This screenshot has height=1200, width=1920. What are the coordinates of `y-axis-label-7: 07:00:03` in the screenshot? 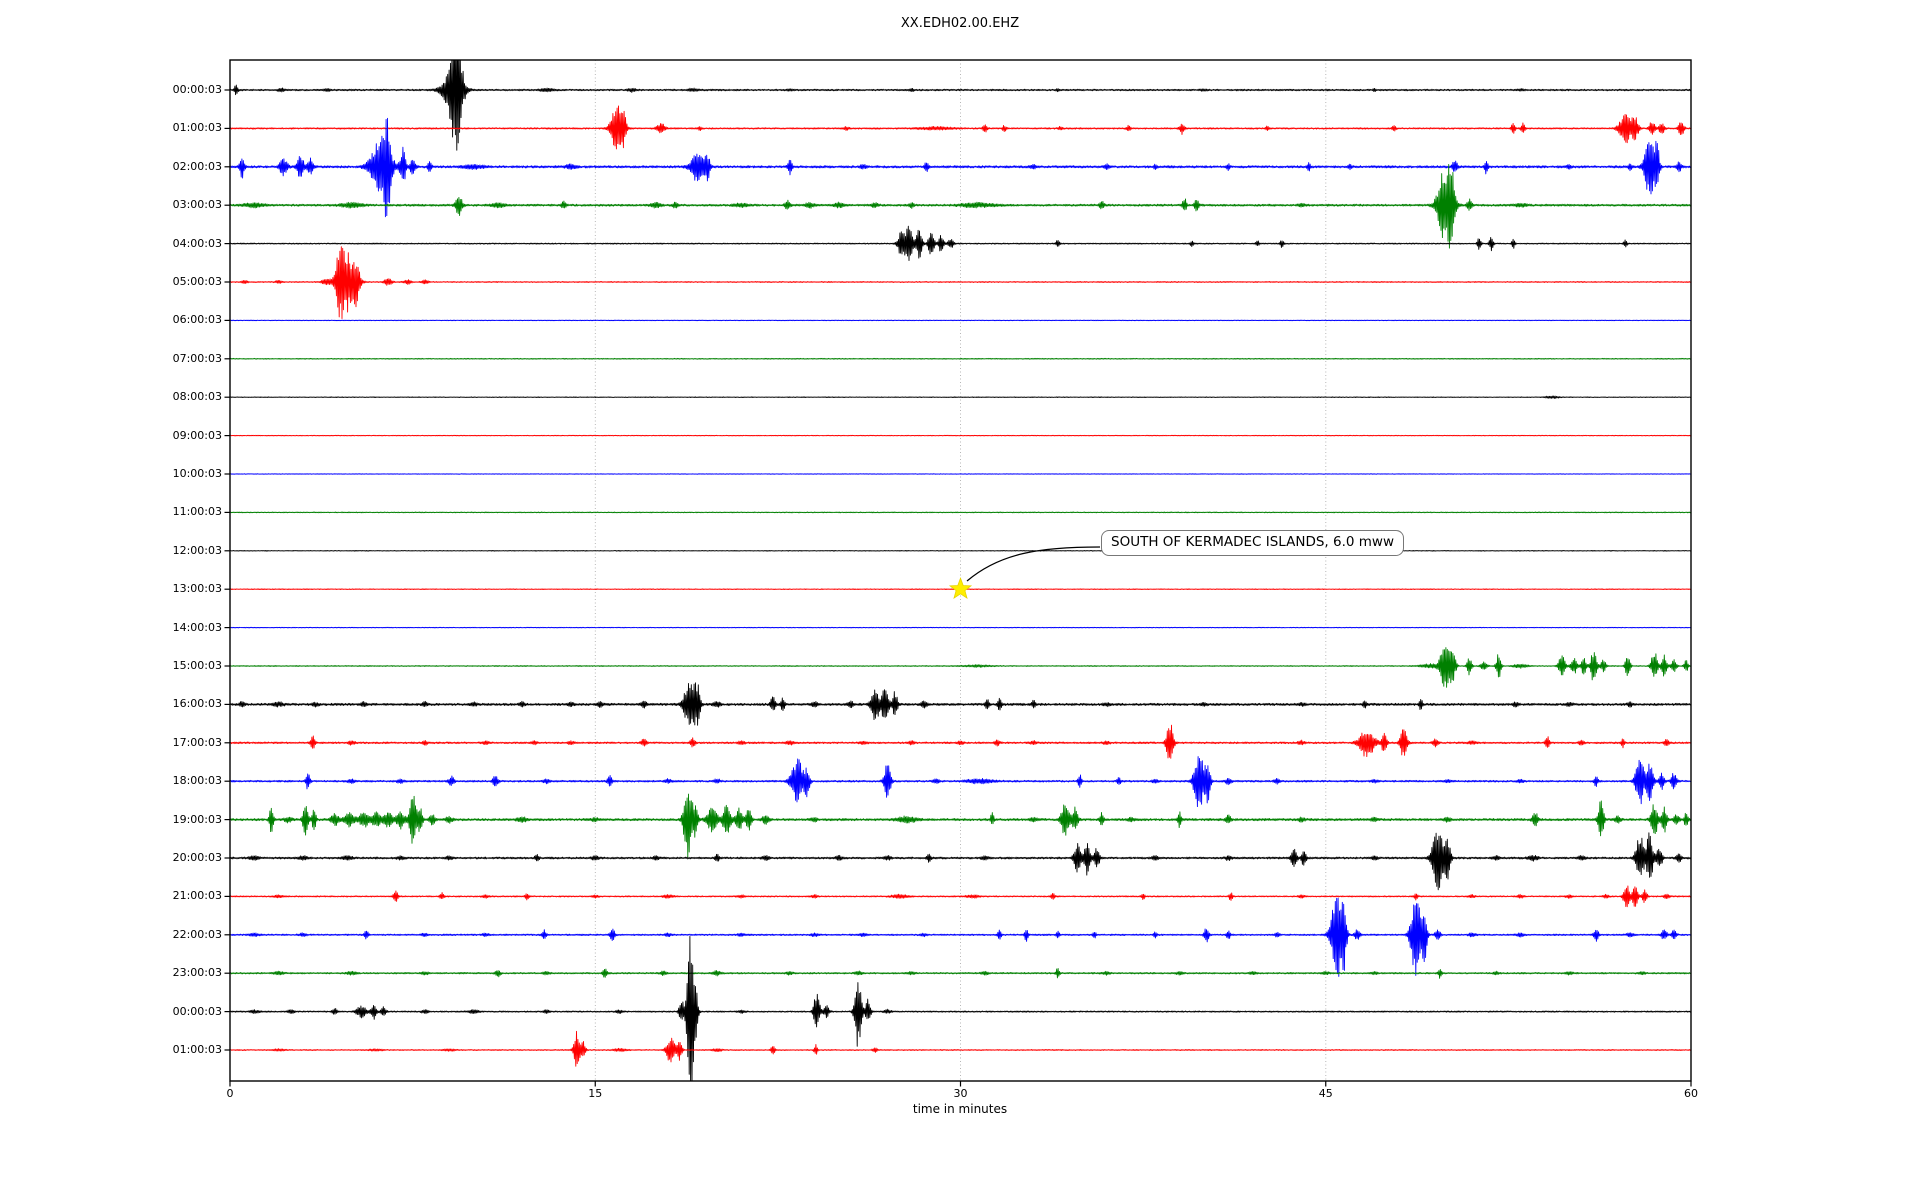 It's located at (197, 358).